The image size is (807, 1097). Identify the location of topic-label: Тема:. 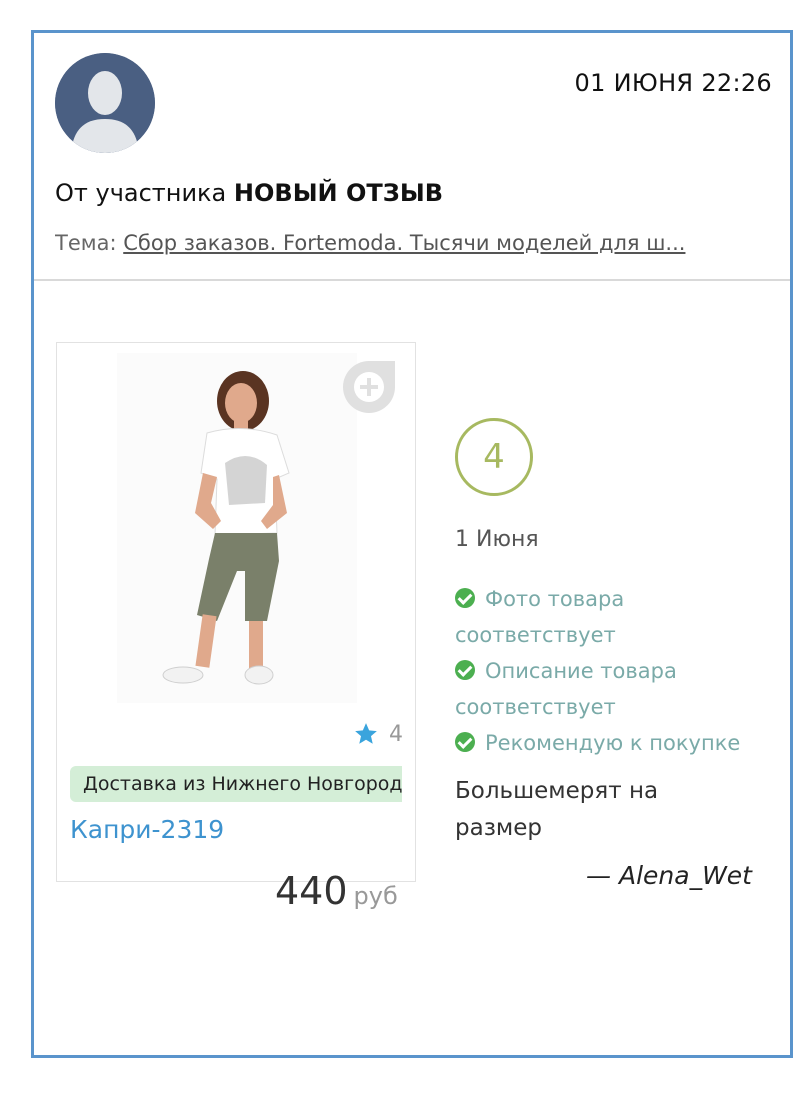
(86, 243).